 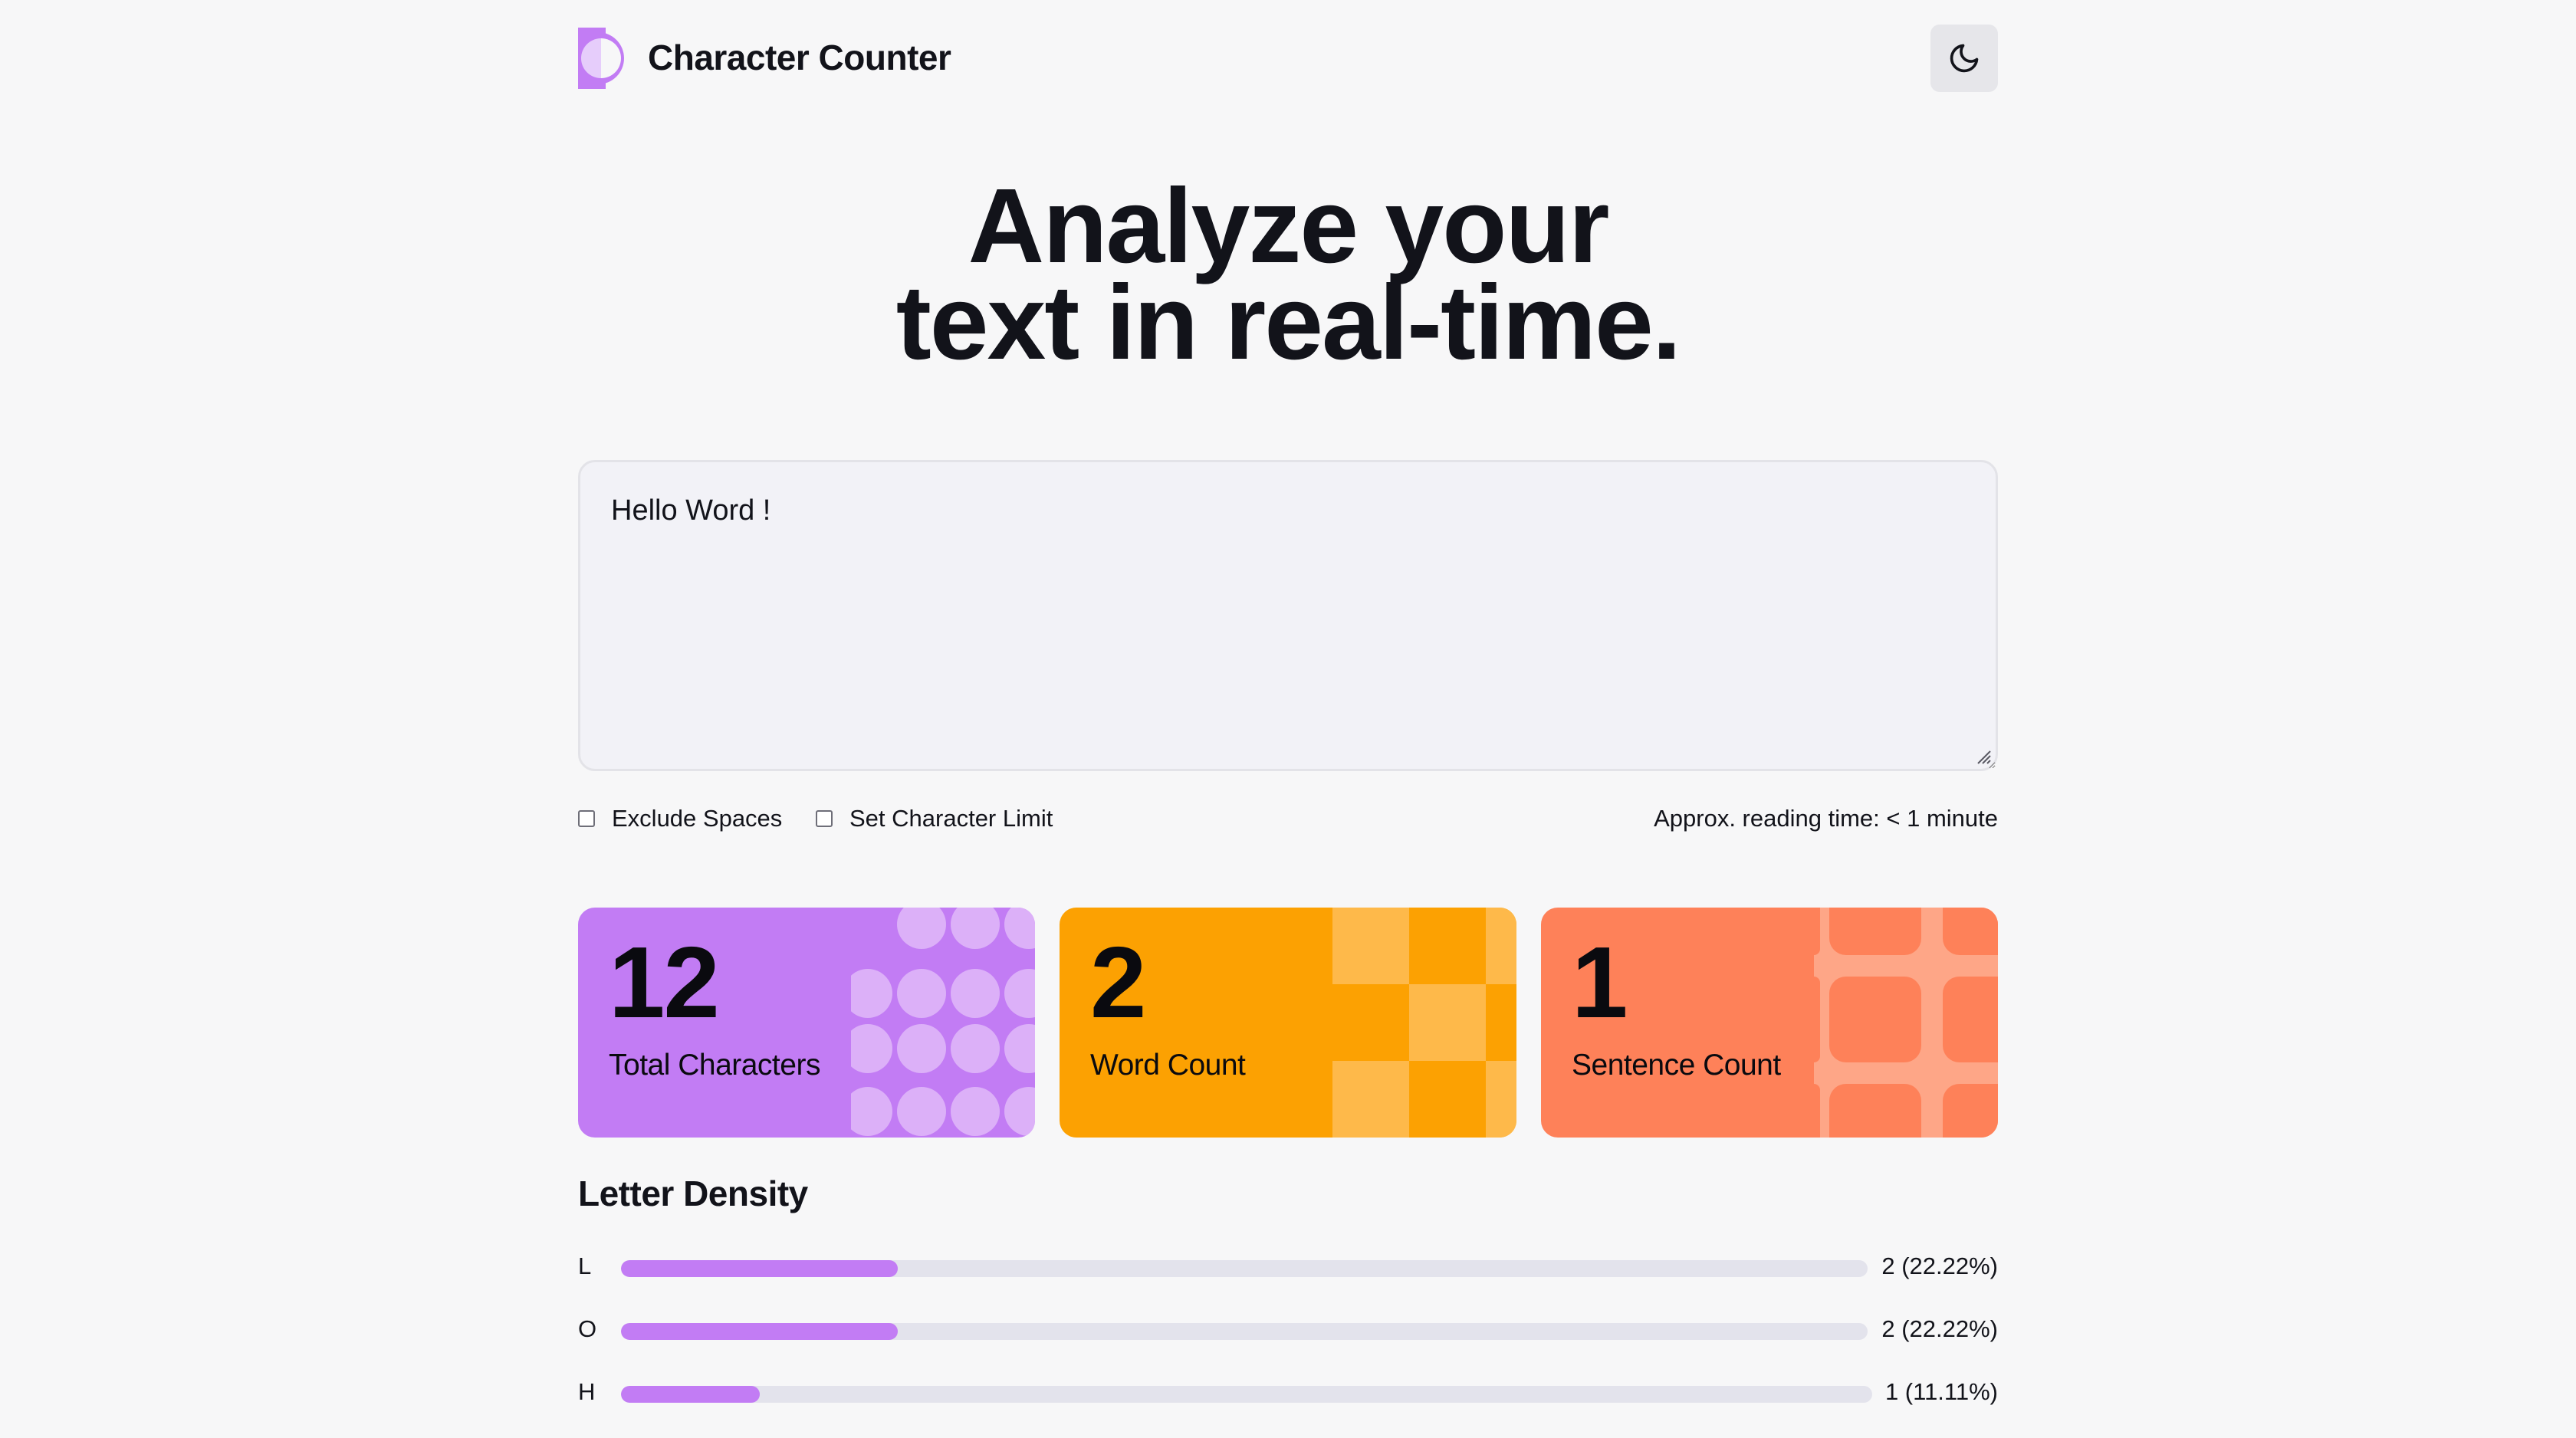 I want to click on letter-density-heading: Letter Density, so click(x=693, y=1193).